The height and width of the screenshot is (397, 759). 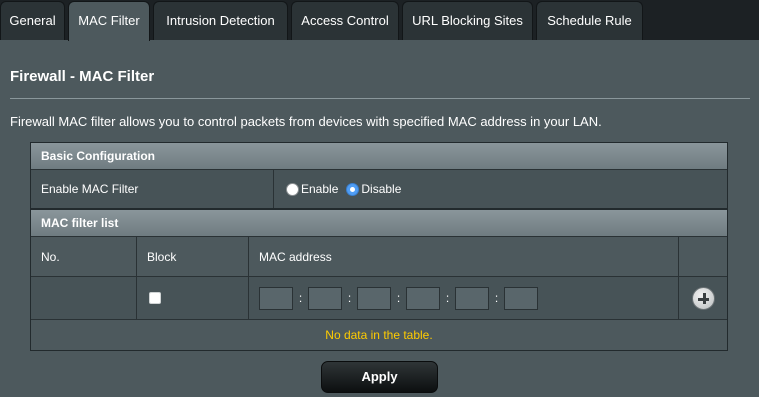 I want to click on radio-enable-label: Enable, so click(x=319, y=189).